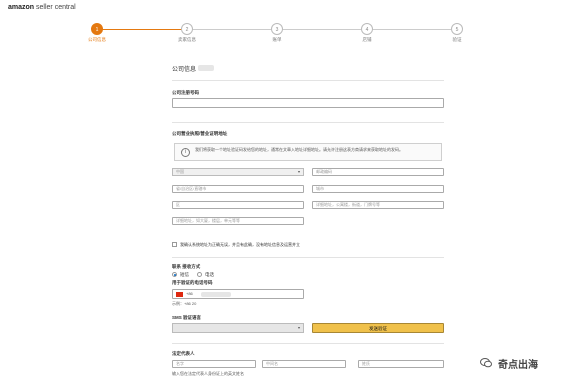  What do you see at coordinates (287, 8) in the screenshot?
I see `top-bar: amazon seller central` at bounding box center [287, 8].